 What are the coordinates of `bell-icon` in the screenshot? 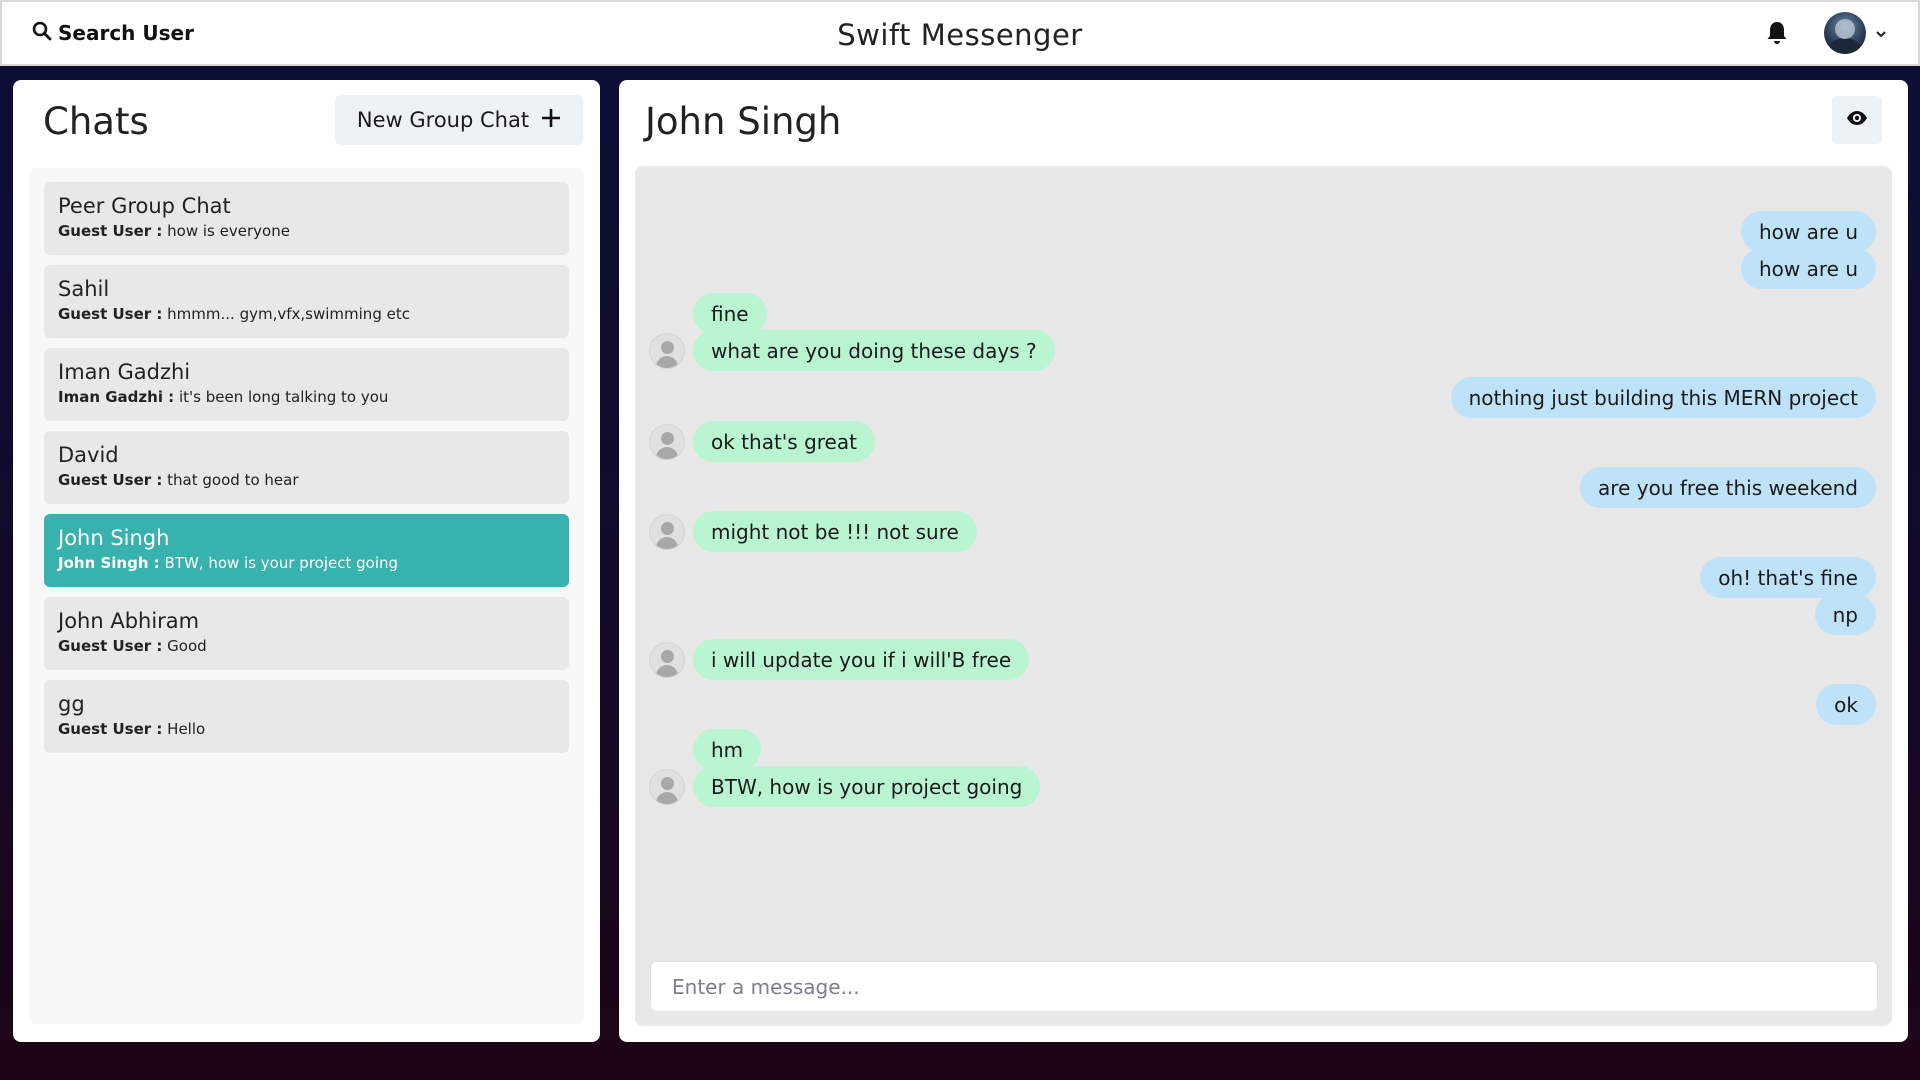 It's located at (1777, 33).